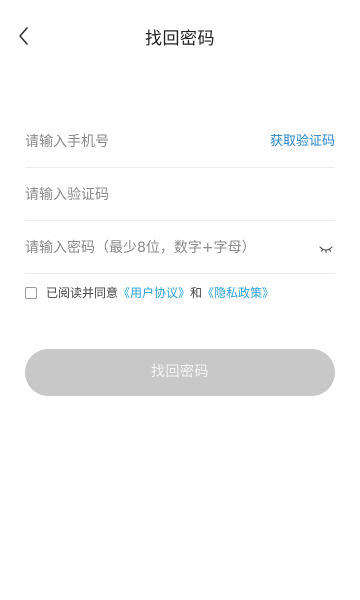 The width and height of the screenshot is (360, 600). I want to click on phone-input, so click(135, 142).